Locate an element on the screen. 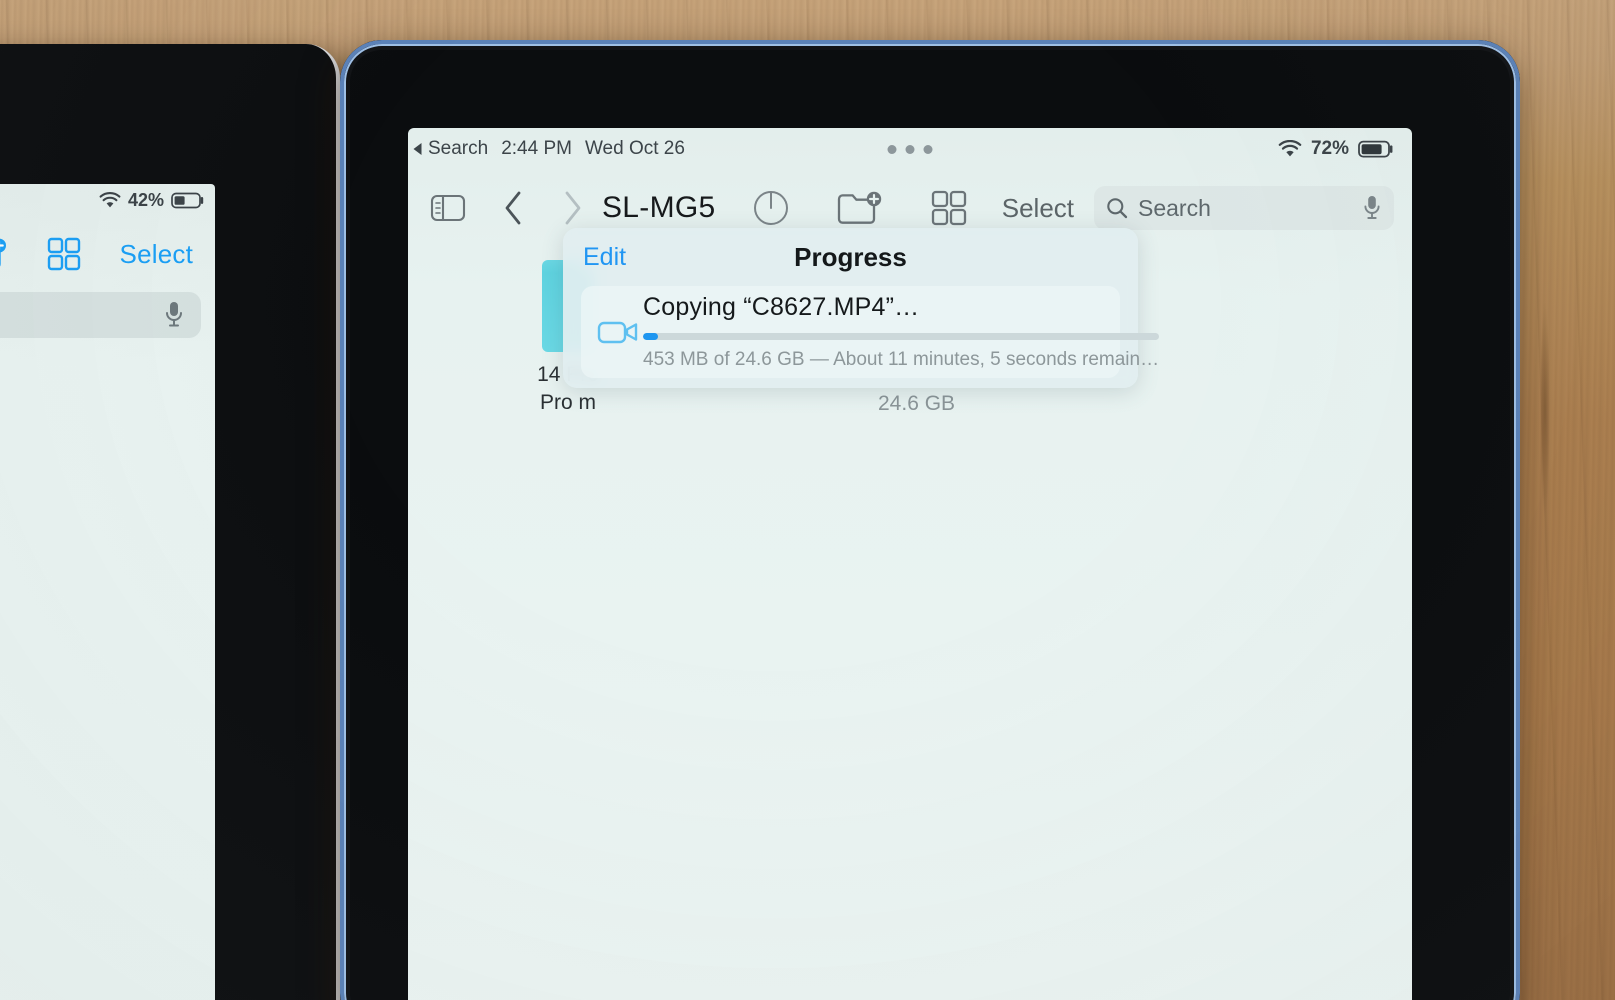 The width and height of the screenshot is (1615, 1000). progress-bar-fill is located at coordinates (651, 336).